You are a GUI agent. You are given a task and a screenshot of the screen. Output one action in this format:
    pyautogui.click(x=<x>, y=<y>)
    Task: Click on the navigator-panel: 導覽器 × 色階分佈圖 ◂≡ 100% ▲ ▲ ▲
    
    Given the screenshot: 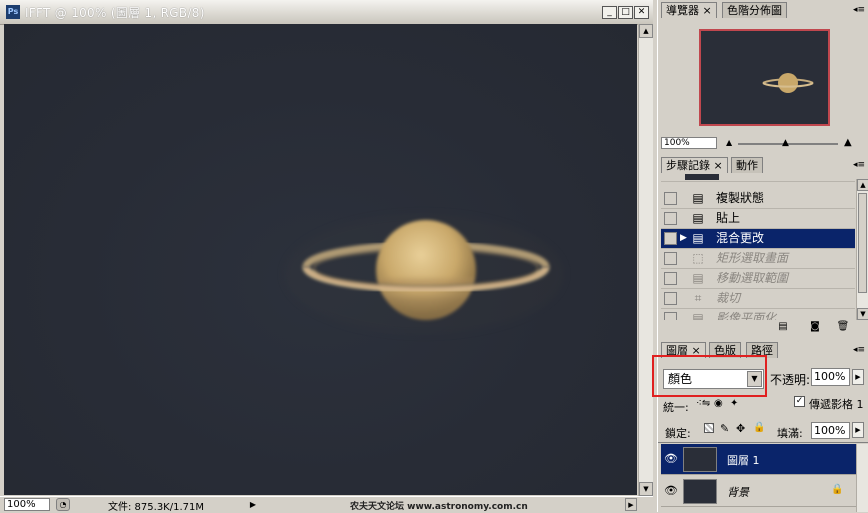 What is the action you would take?
    pyautogui.click(x=762, y=77)
    